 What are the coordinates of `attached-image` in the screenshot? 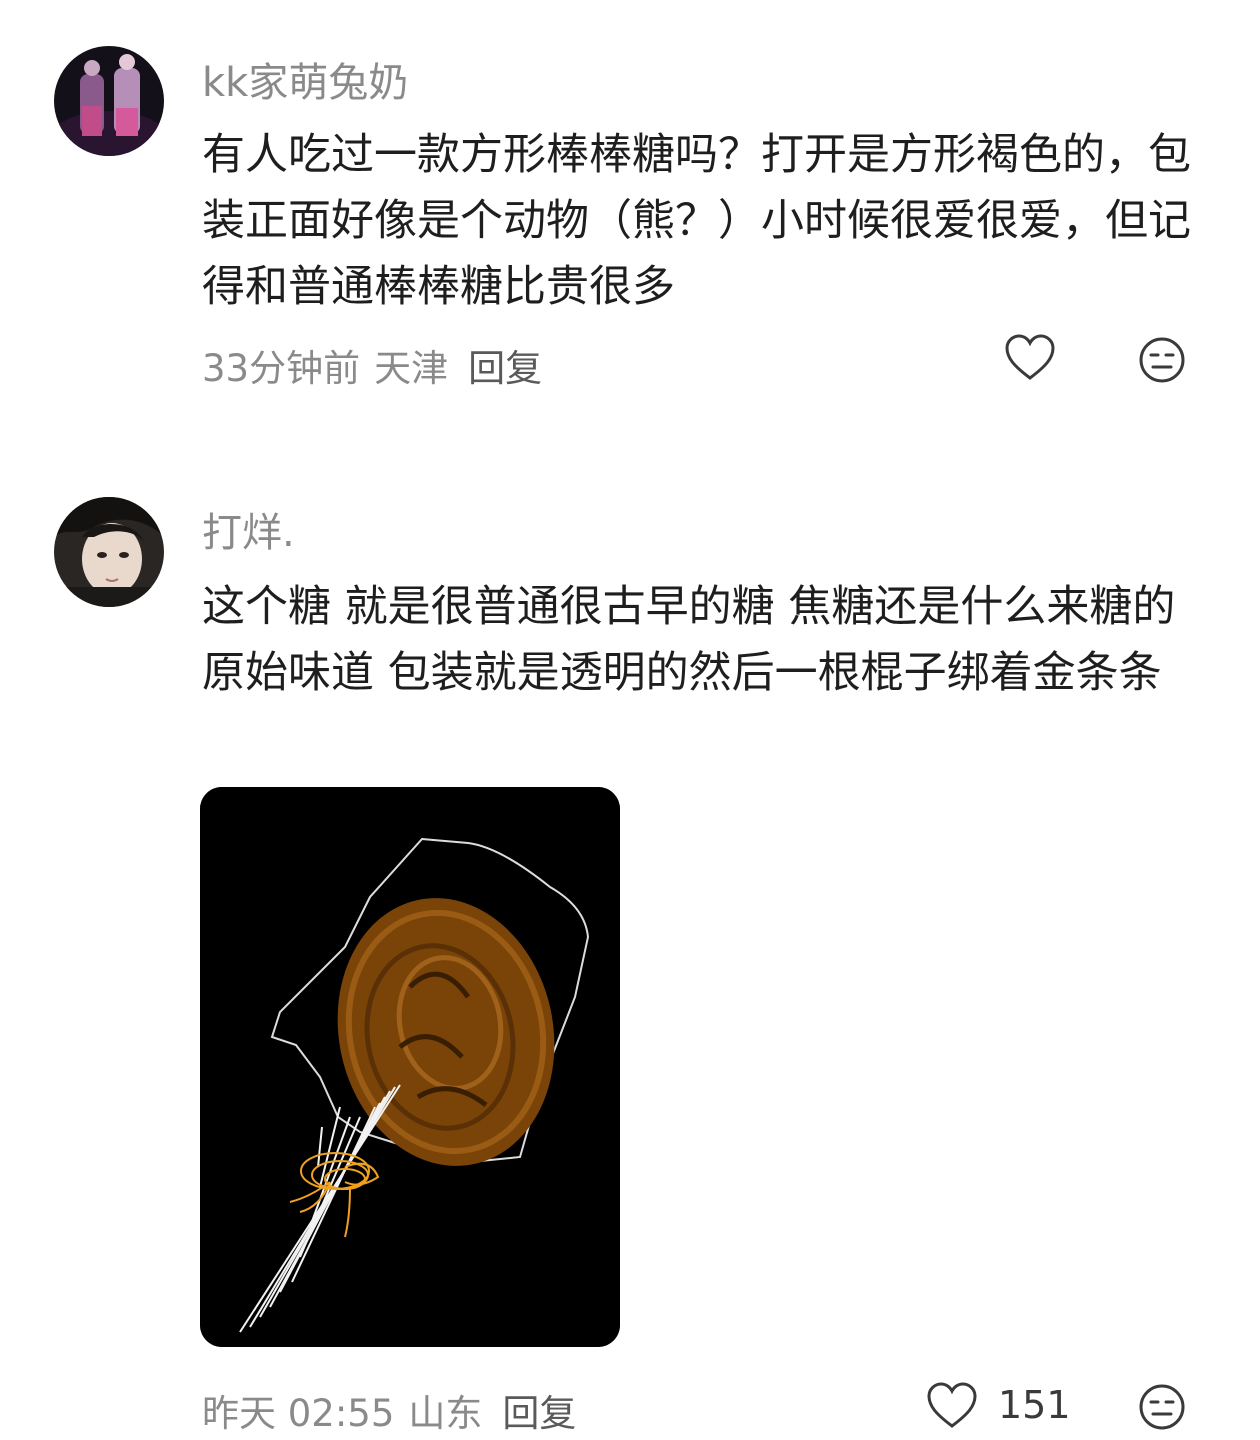 It's located at (410, 1067).